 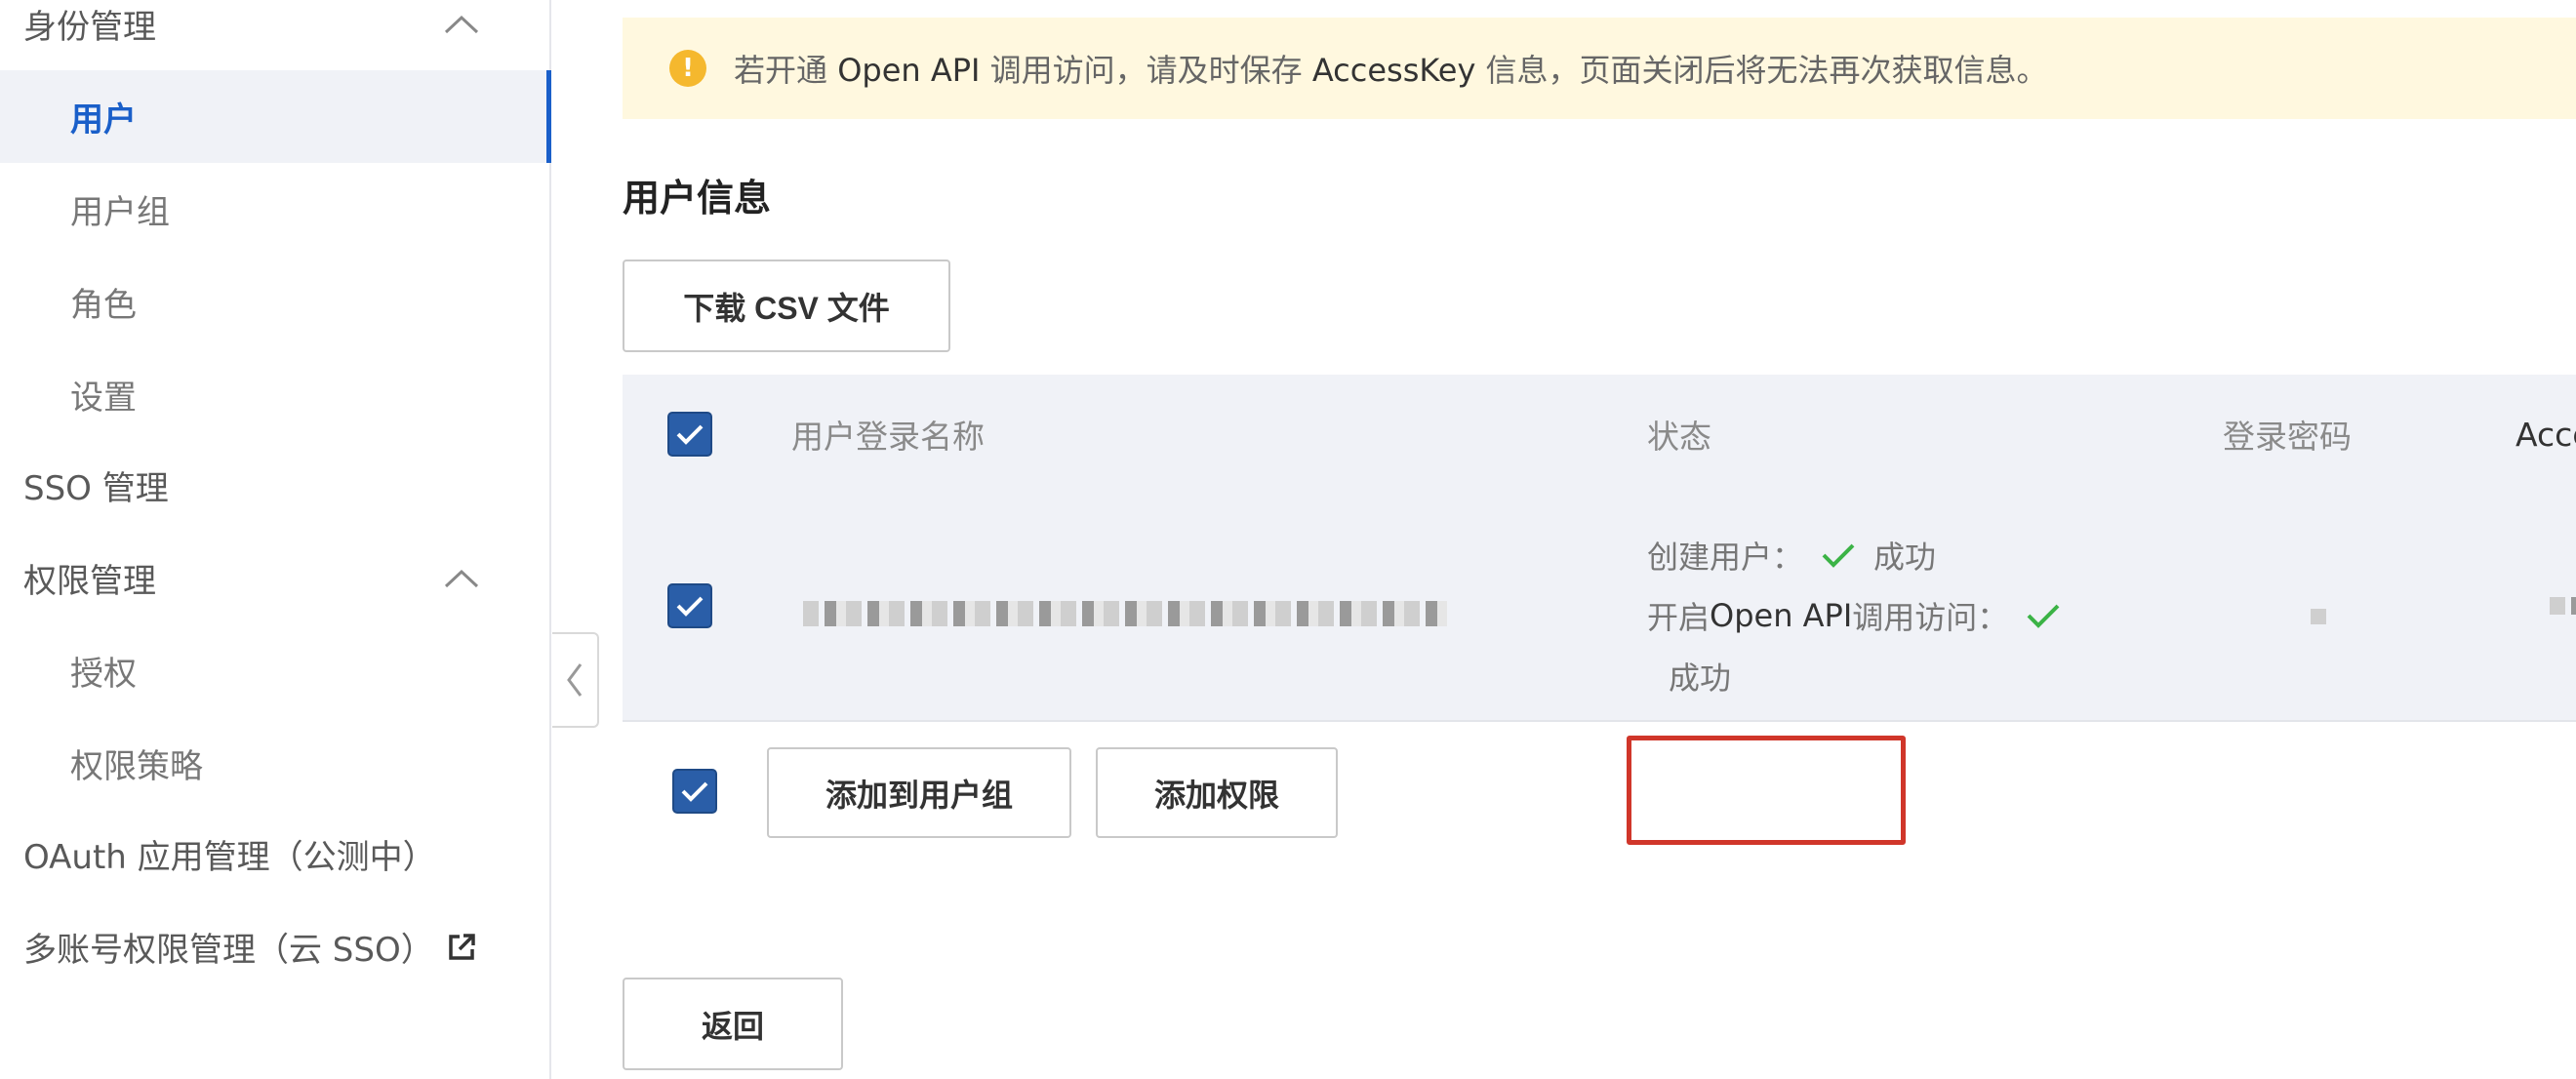 What do you see at coordinates (274, 578) in the screenshot?
I see `sidebar-group-permissions: 权限管理` at bounding box center [274, 578].